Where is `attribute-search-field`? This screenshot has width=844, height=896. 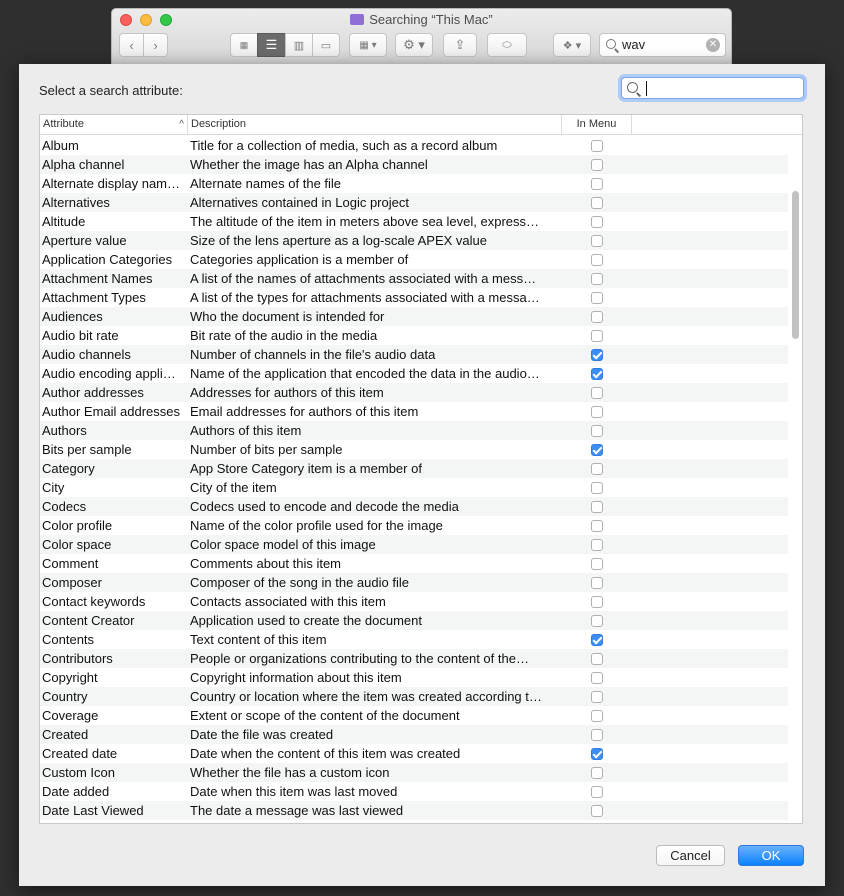
attribute-search-field is located at coordinates (712, 88).